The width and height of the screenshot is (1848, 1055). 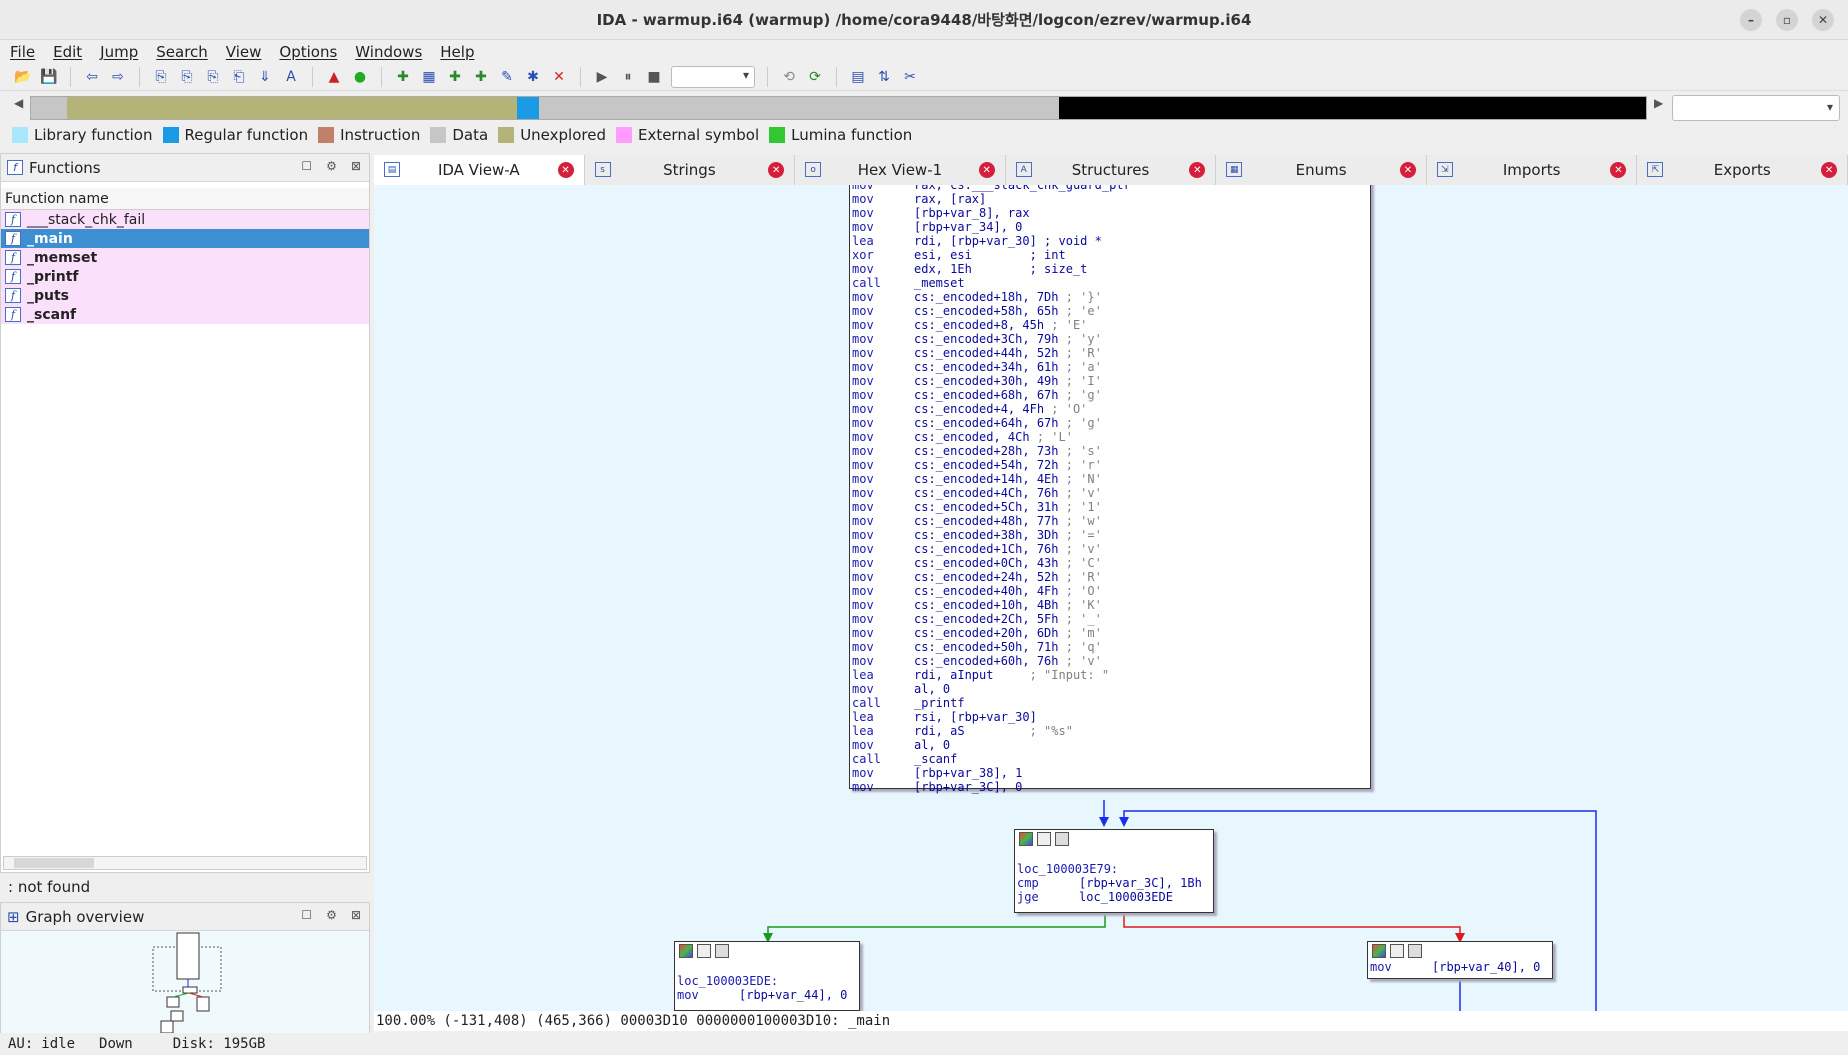 What do you see at coordinates (67, 52) in the screenshot?
I see `menu-edit: Edit` at bounding box center [67, 52].